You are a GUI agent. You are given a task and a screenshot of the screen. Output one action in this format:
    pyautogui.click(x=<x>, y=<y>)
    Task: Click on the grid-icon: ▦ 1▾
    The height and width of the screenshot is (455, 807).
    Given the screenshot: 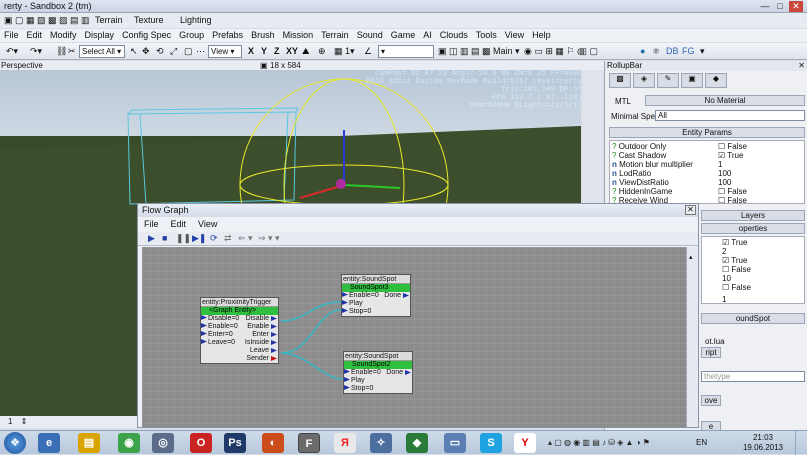 What is the action you would take?
    pyautogui.click(x=344, y=51)
    